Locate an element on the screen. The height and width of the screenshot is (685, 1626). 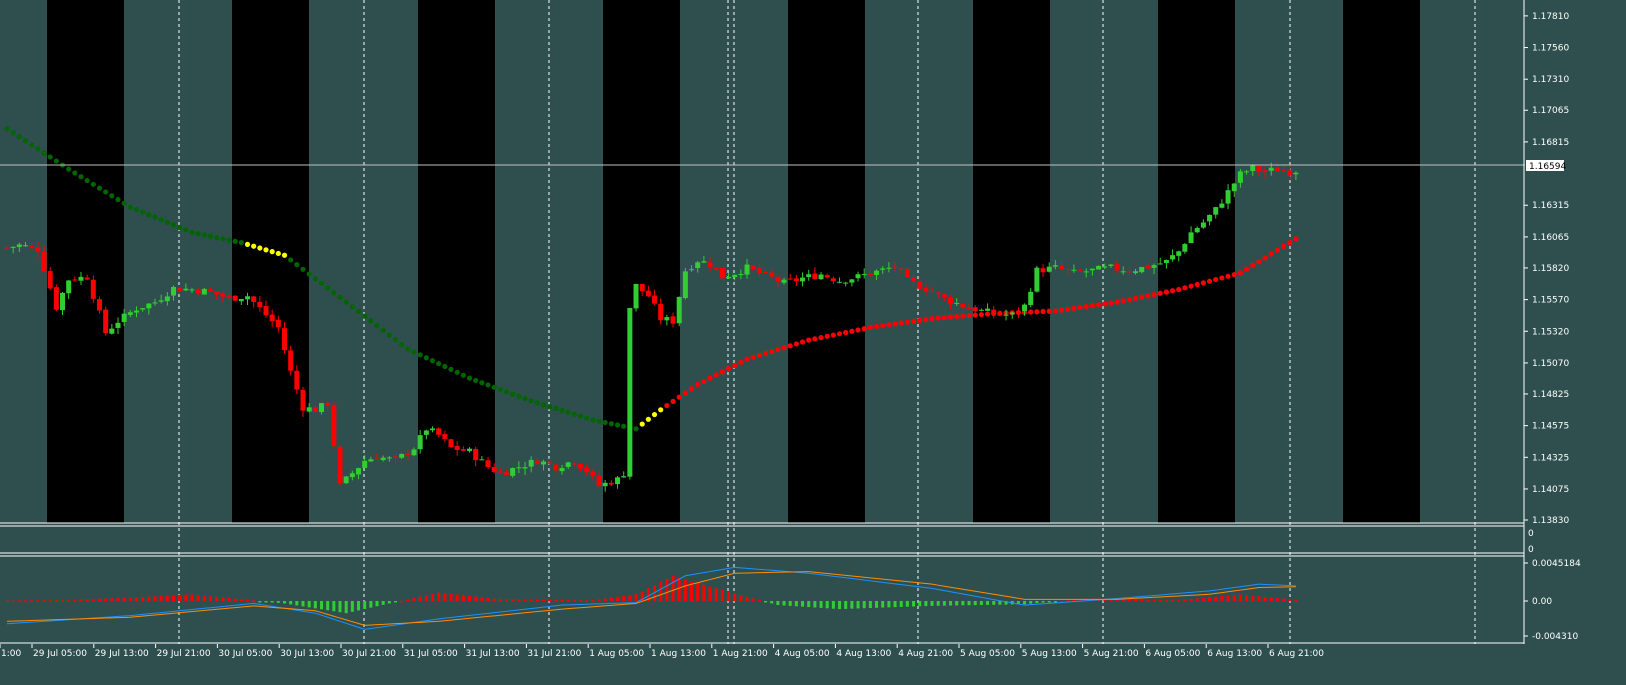
time-tick-label: 4 Aug 05:00 is located at coordinates (802, 654).